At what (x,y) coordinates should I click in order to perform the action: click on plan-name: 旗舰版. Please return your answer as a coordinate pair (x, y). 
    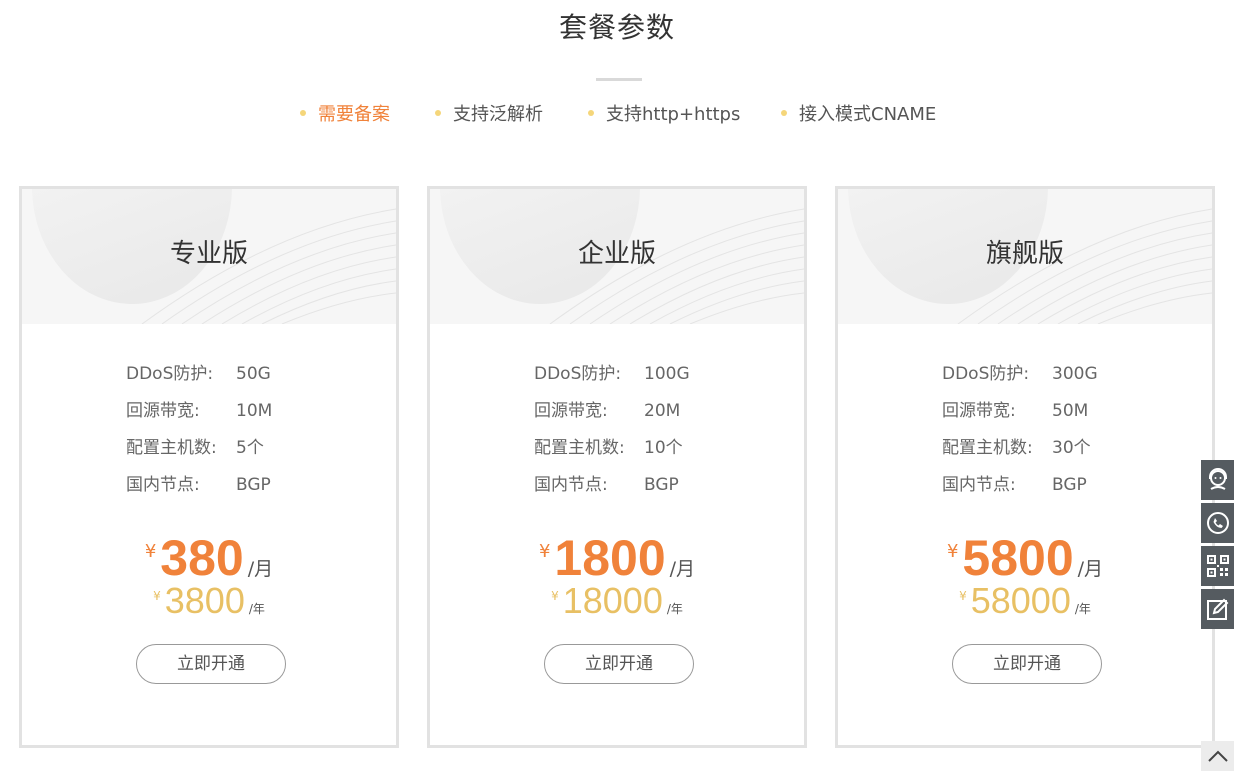
    Looking at the image, I should click on (1024, 254).